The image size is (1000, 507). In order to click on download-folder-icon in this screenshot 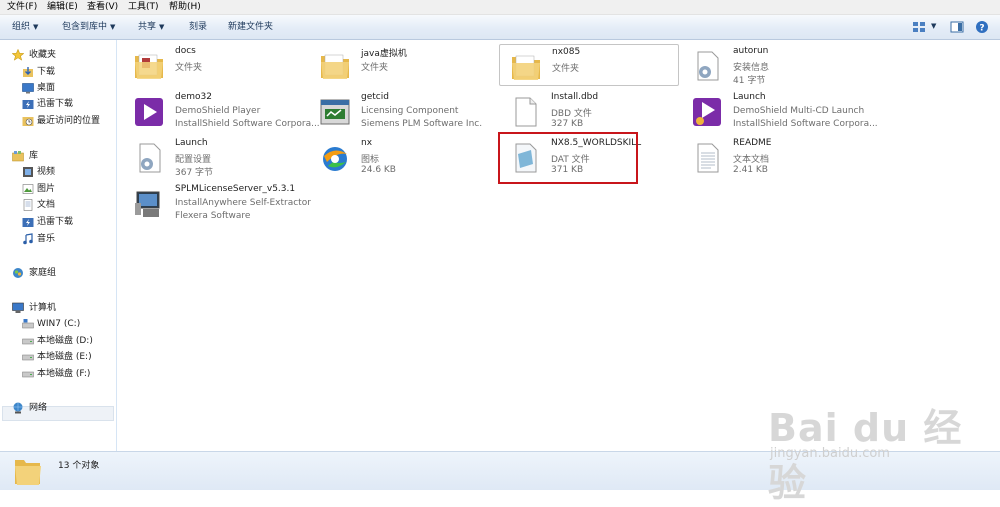, I will do `click(28, 72)`.